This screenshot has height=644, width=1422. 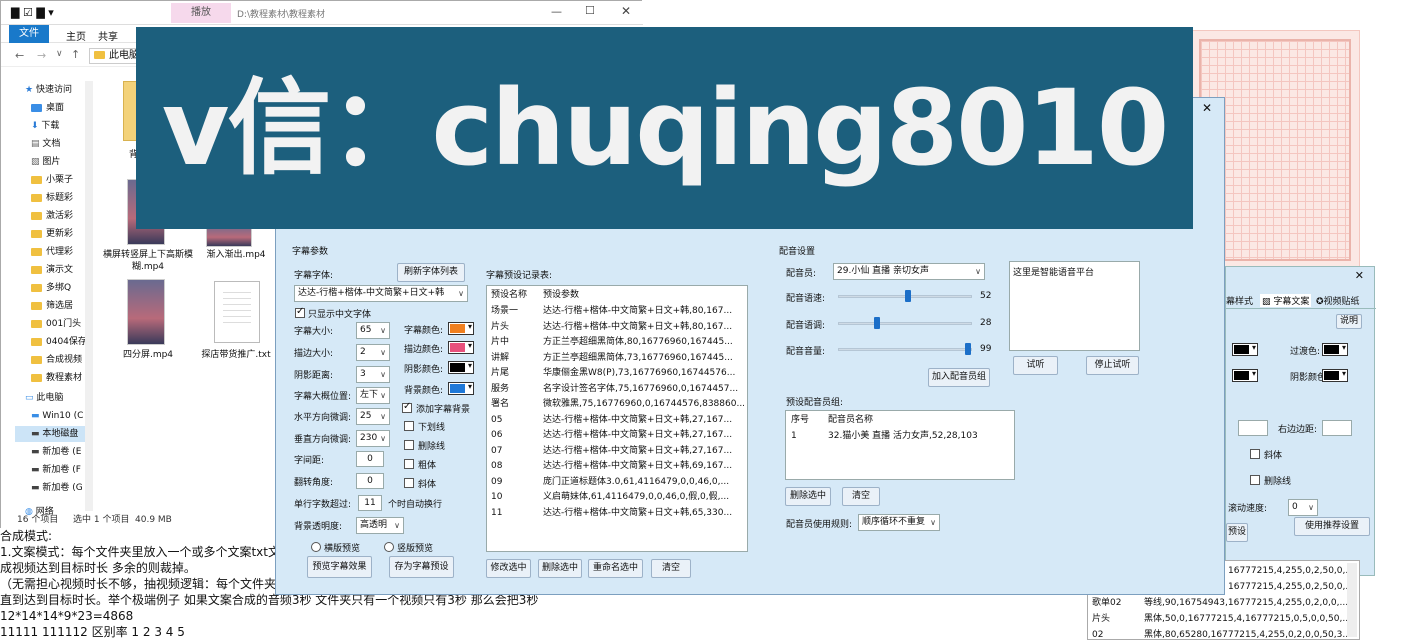 What do you see at coordinates (76, 35) in the screenshot?
I see `ribbon-tab-home: 主页` at bounding box center [76, 35].